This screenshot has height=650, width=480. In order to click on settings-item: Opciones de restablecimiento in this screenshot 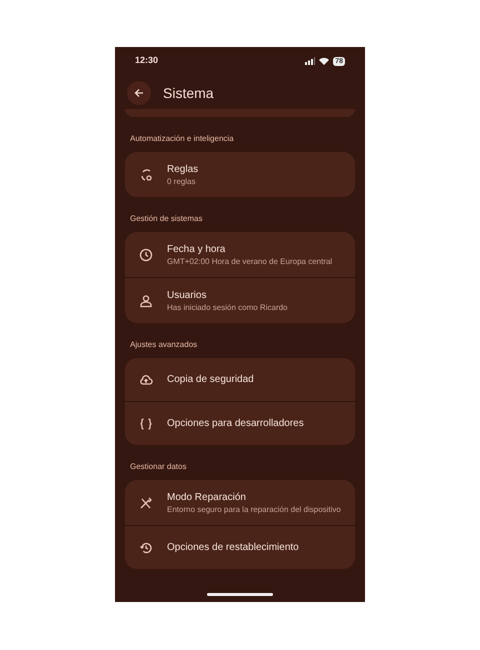, I will do `click(240, 547)`.